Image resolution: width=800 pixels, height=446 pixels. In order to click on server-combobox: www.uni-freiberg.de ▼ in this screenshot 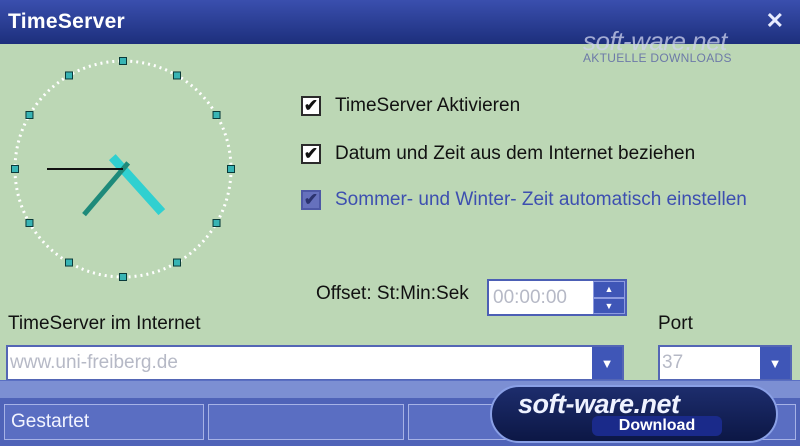, I will do `click(315, 363)`.